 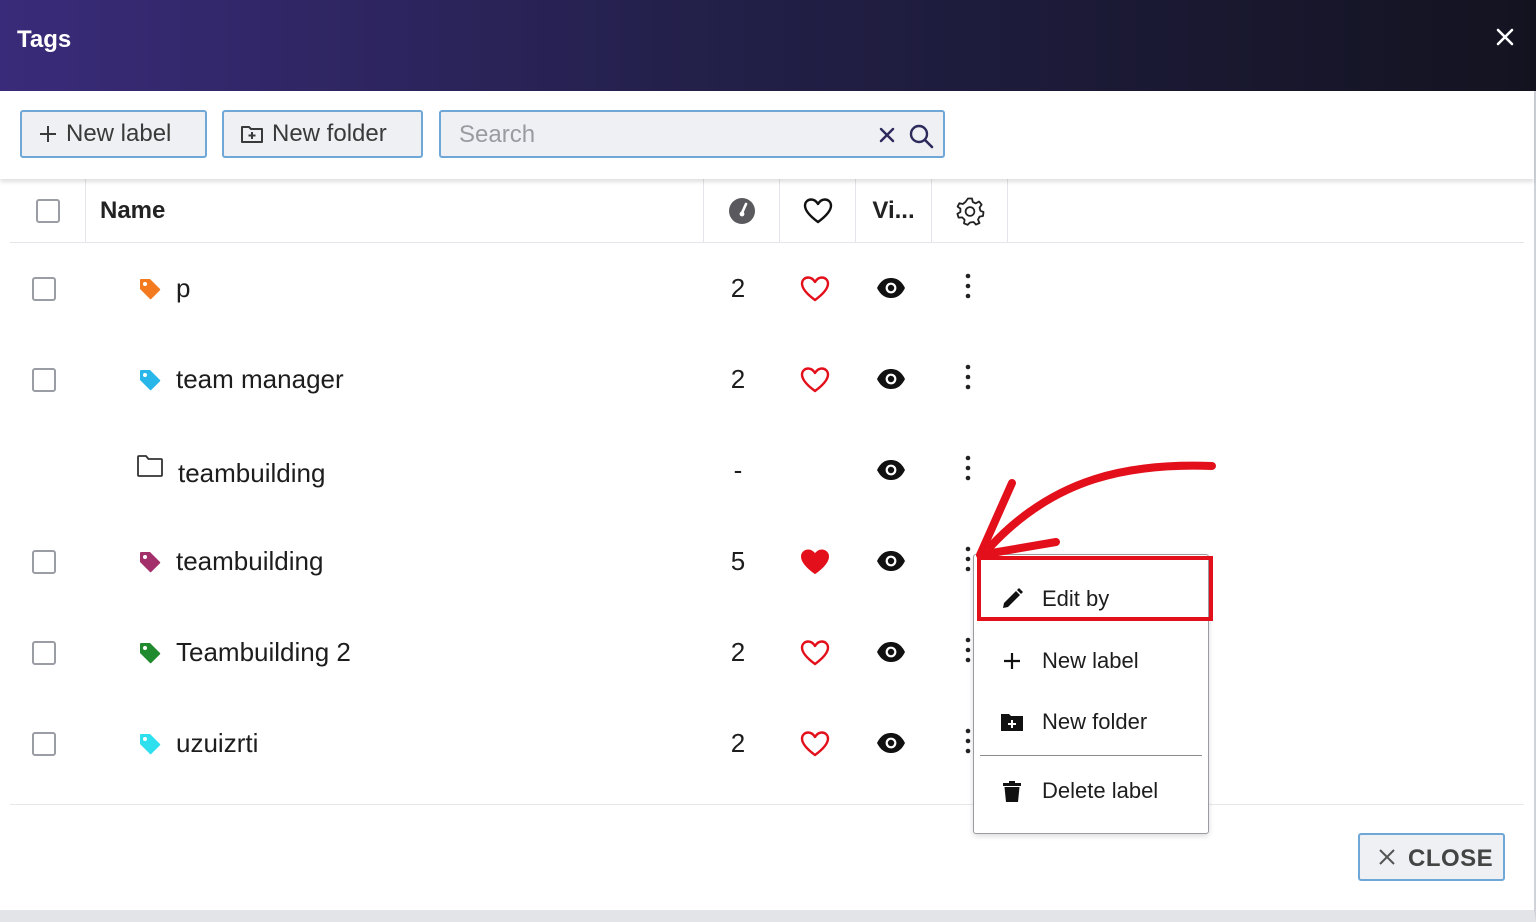 What do you see at coordinates (659, 135) in the screenshot?
I see `search-input` at bounding box center [659, 135].